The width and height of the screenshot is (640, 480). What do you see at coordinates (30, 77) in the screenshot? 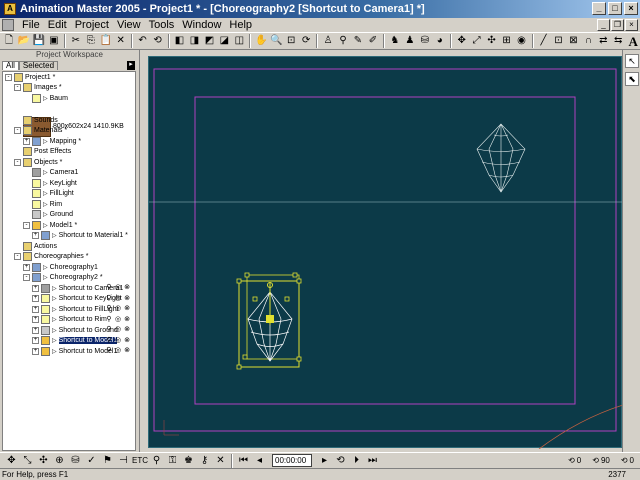
I see `tree-item: - Project1 *` at bounding box center [30, 77].